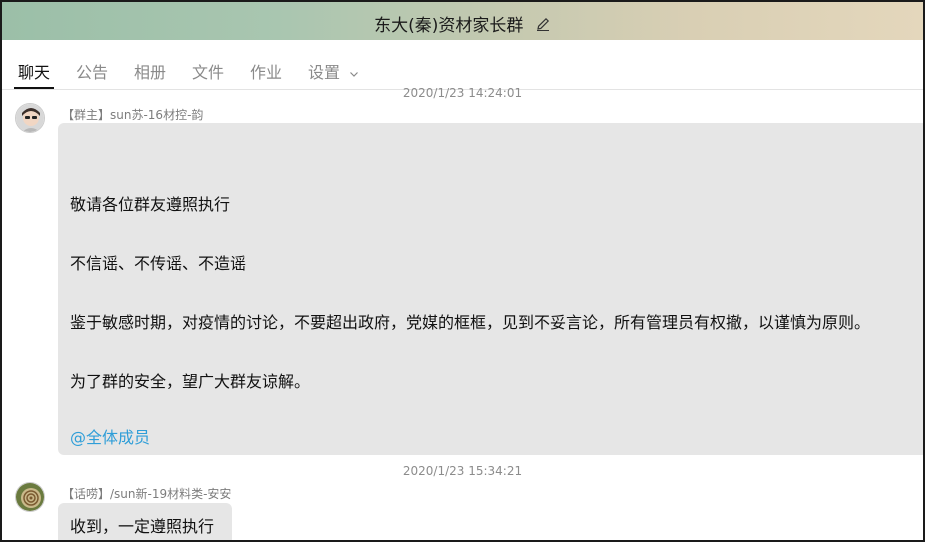 The width and height of the screenshot is (925, 542). Describe the element at coordinates (543, 24) in the screenshot. I see `edit-icon` at that location.